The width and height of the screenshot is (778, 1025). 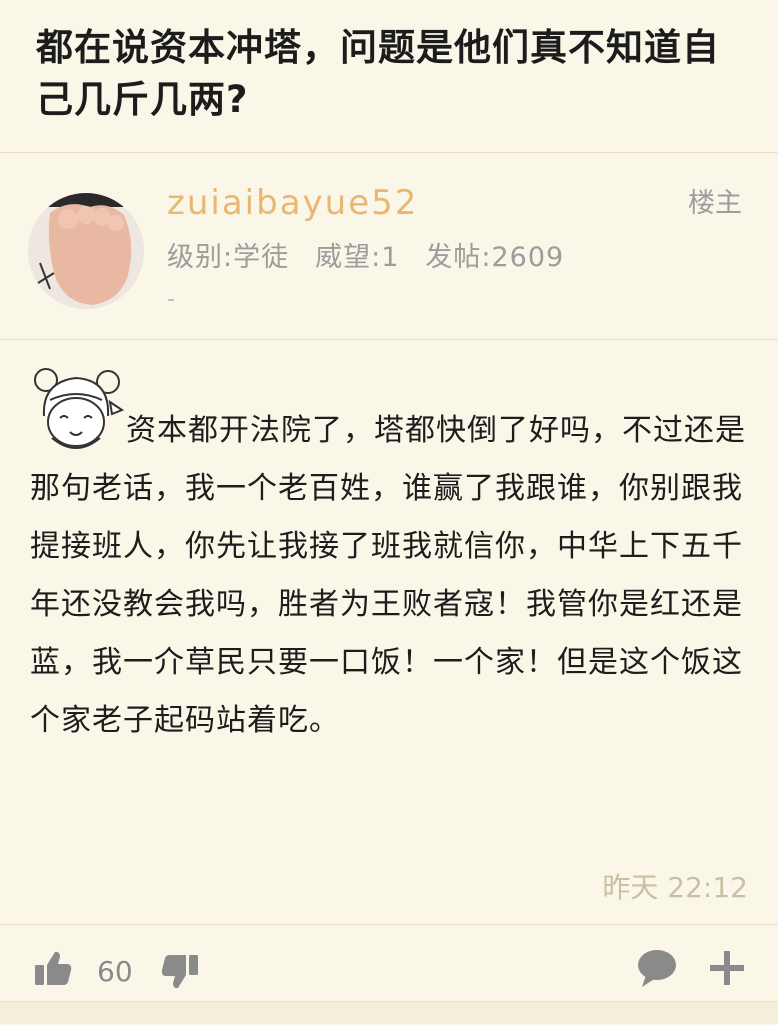 What do you see at coordinates (292, 203) in the screenshot?
I see `author-username: zuiaibayue52` at bounding box center [292, 203].